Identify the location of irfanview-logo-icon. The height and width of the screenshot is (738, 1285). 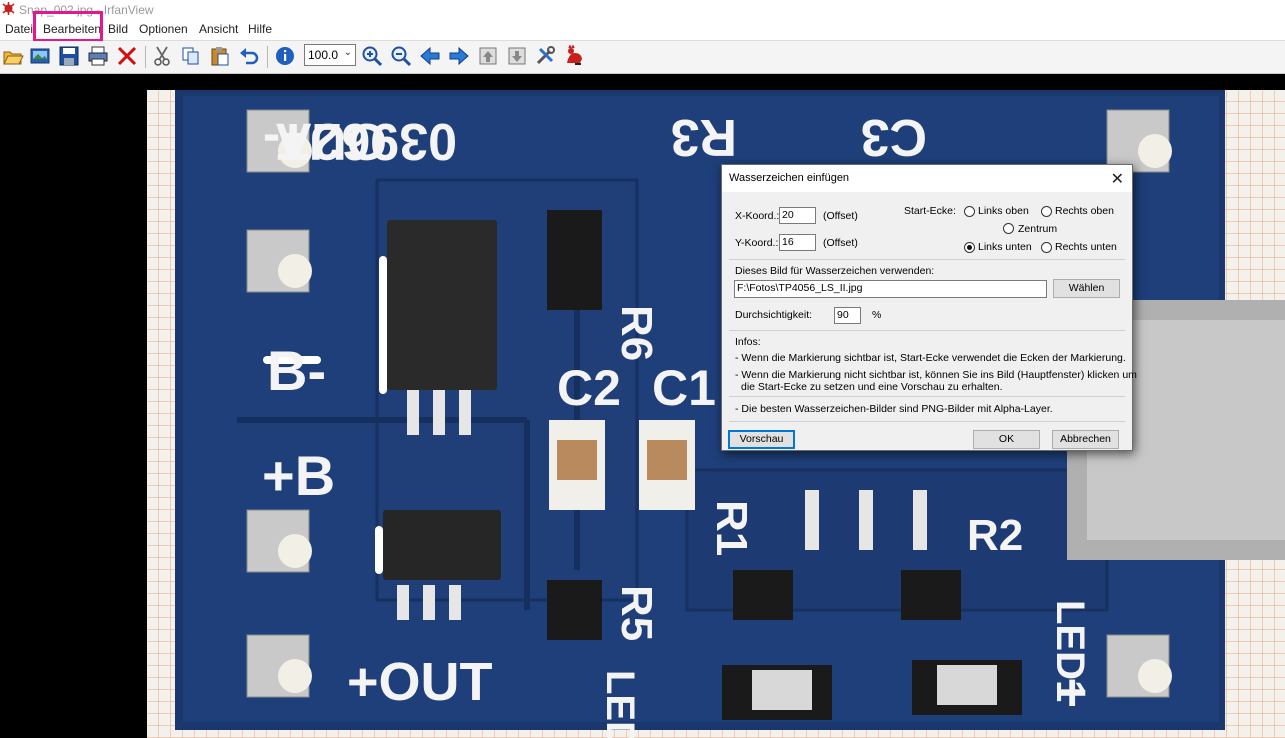
(8, 8).